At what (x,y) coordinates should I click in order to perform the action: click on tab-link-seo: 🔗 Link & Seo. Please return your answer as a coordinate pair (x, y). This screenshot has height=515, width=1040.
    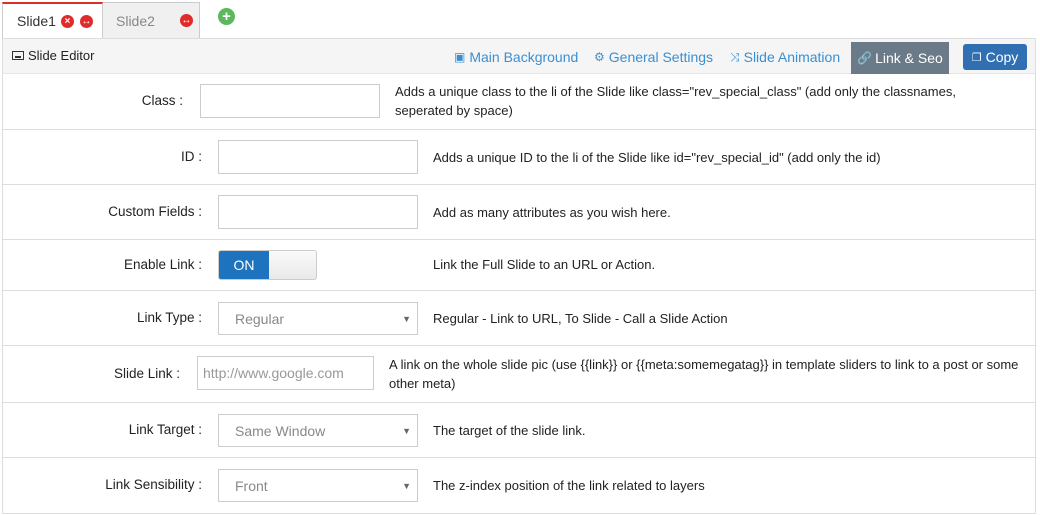
    Looking at the image, I should click on (900, 58).